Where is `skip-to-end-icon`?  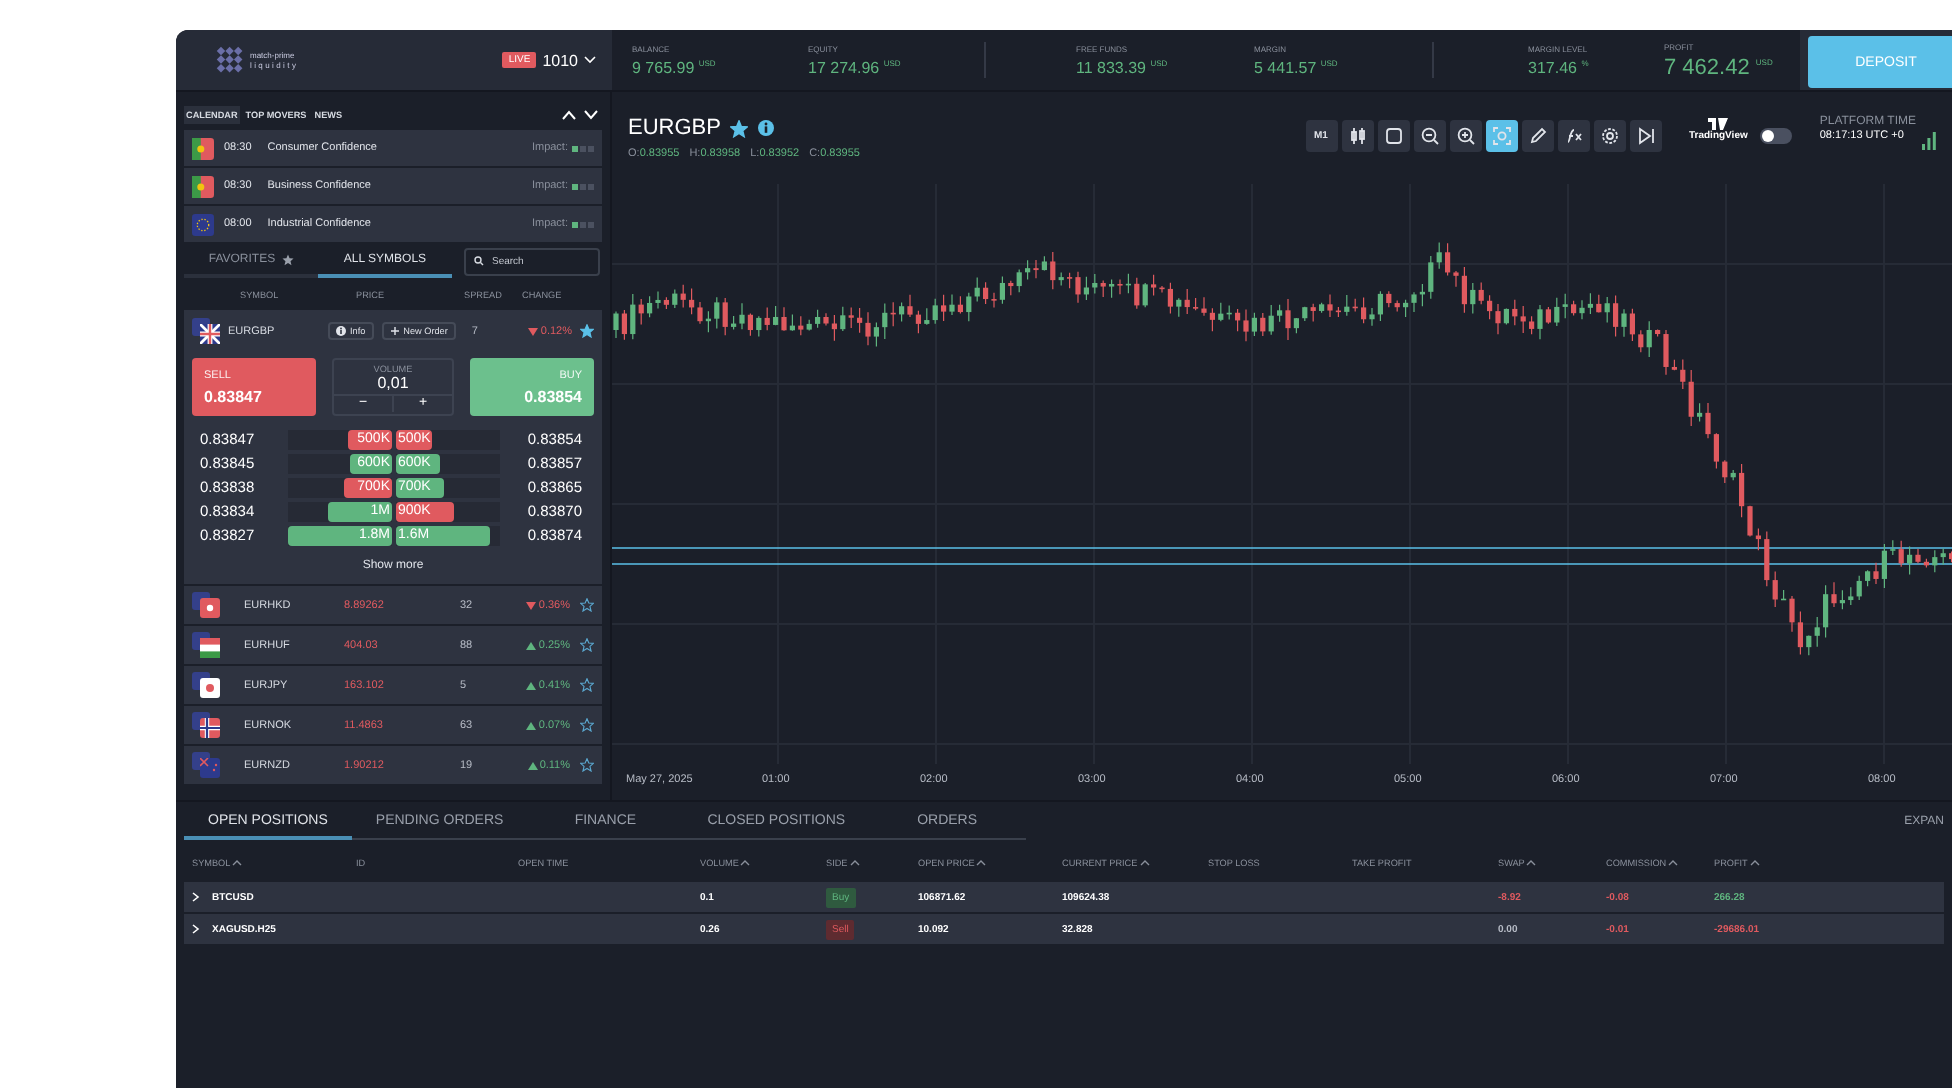
skip-to-end-icon is located at coordinates (1645, 136).